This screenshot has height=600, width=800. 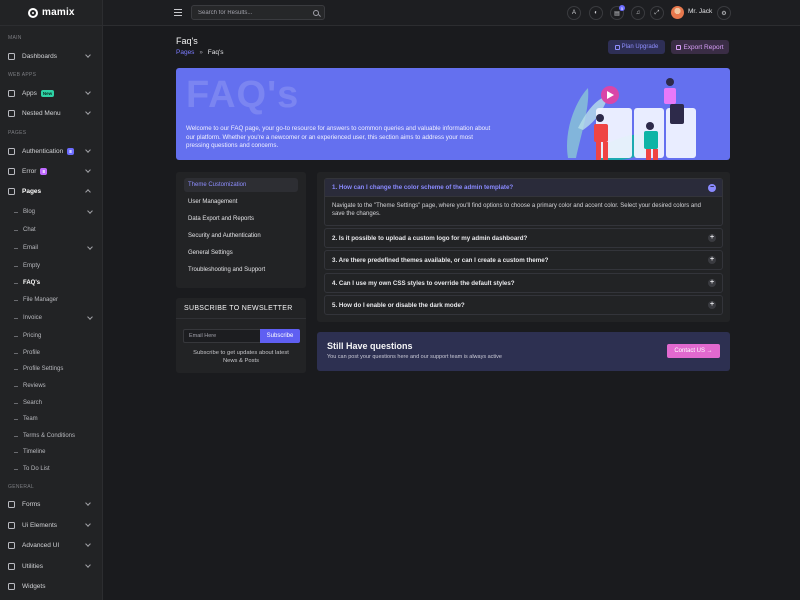 What do you see at coordinates (316, 13) in the screenshot?
I see `search-icon` at bounding box center [316, 13].